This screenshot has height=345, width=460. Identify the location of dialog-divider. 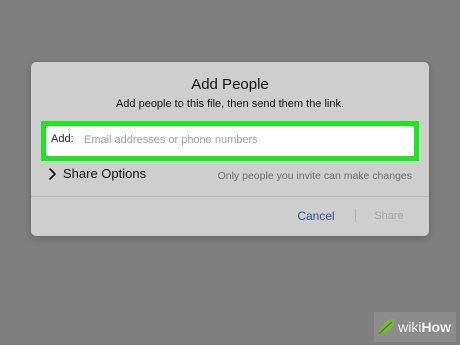
(230, 196).